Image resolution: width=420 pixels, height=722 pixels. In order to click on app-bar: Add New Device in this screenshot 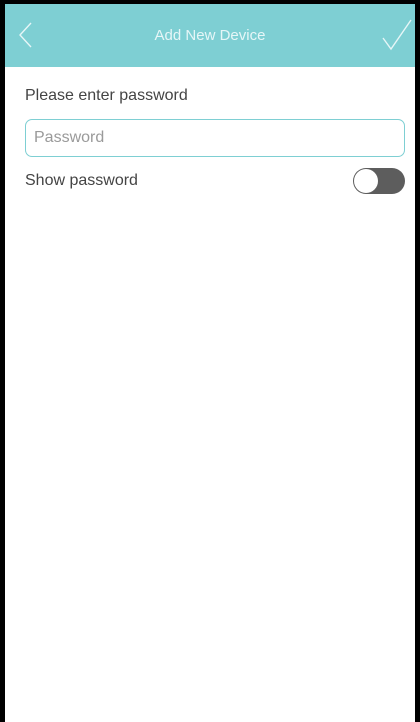, I will do `click(210, 35)`.